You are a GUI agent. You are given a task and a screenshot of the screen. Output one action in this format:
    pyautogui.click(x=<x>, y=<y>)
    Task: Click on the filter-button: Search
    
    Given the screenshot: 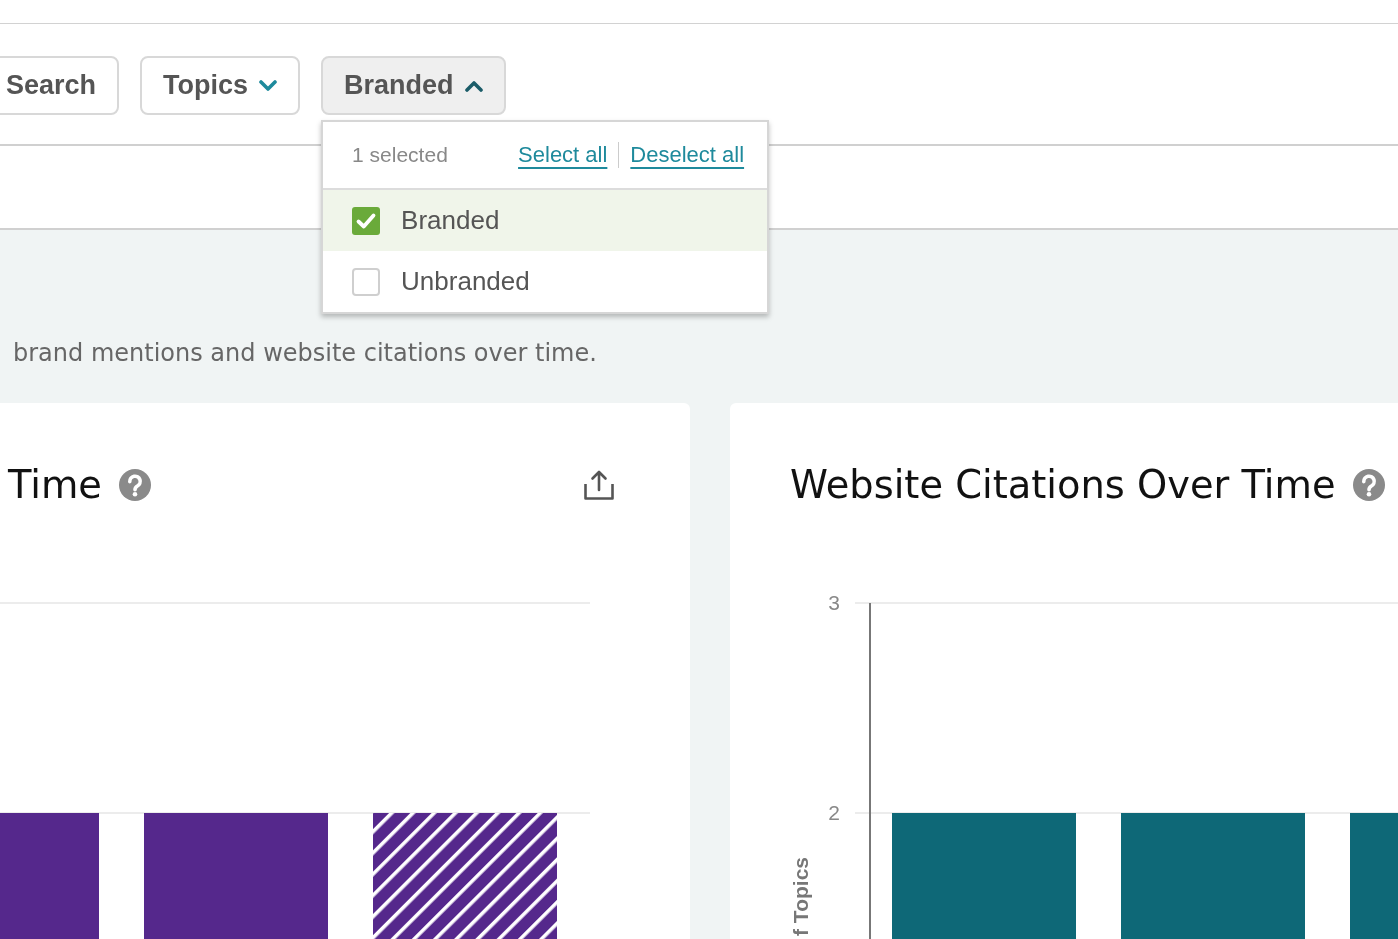 What is the action you would take?
    pyautogui.click(x=60, y=85)
    